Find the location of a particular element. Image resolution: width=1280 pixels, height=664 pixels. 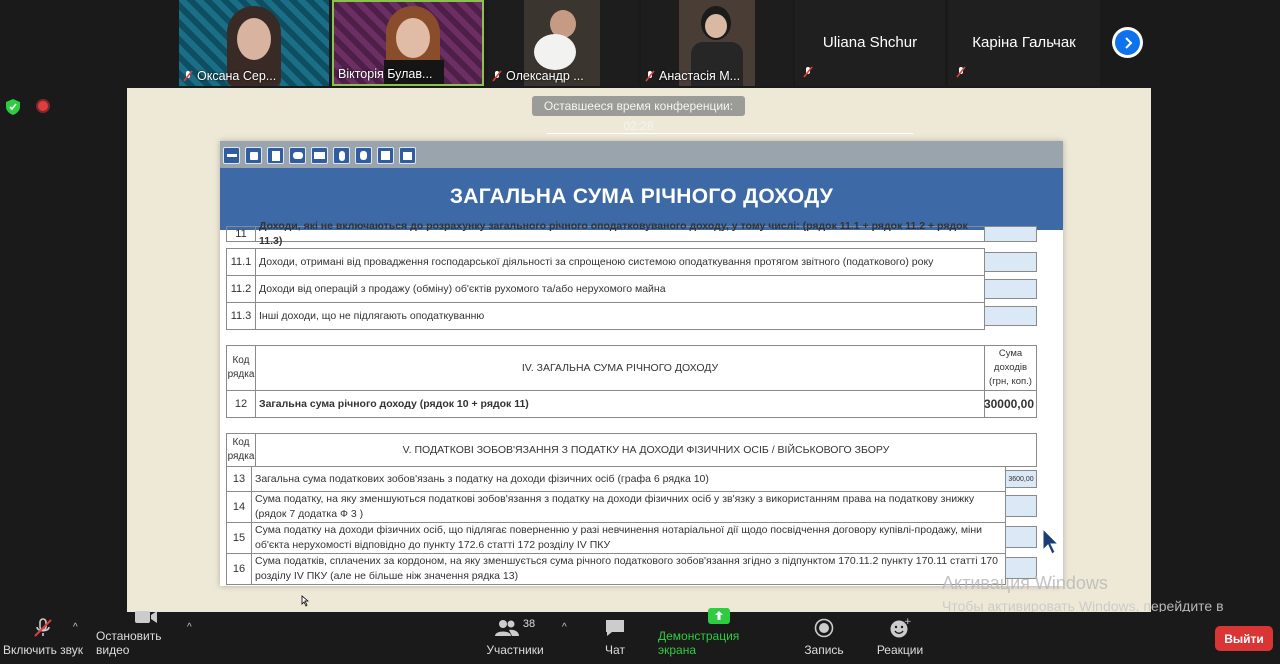

participants-options-caret: ^ is located at coordinates (564, 627).